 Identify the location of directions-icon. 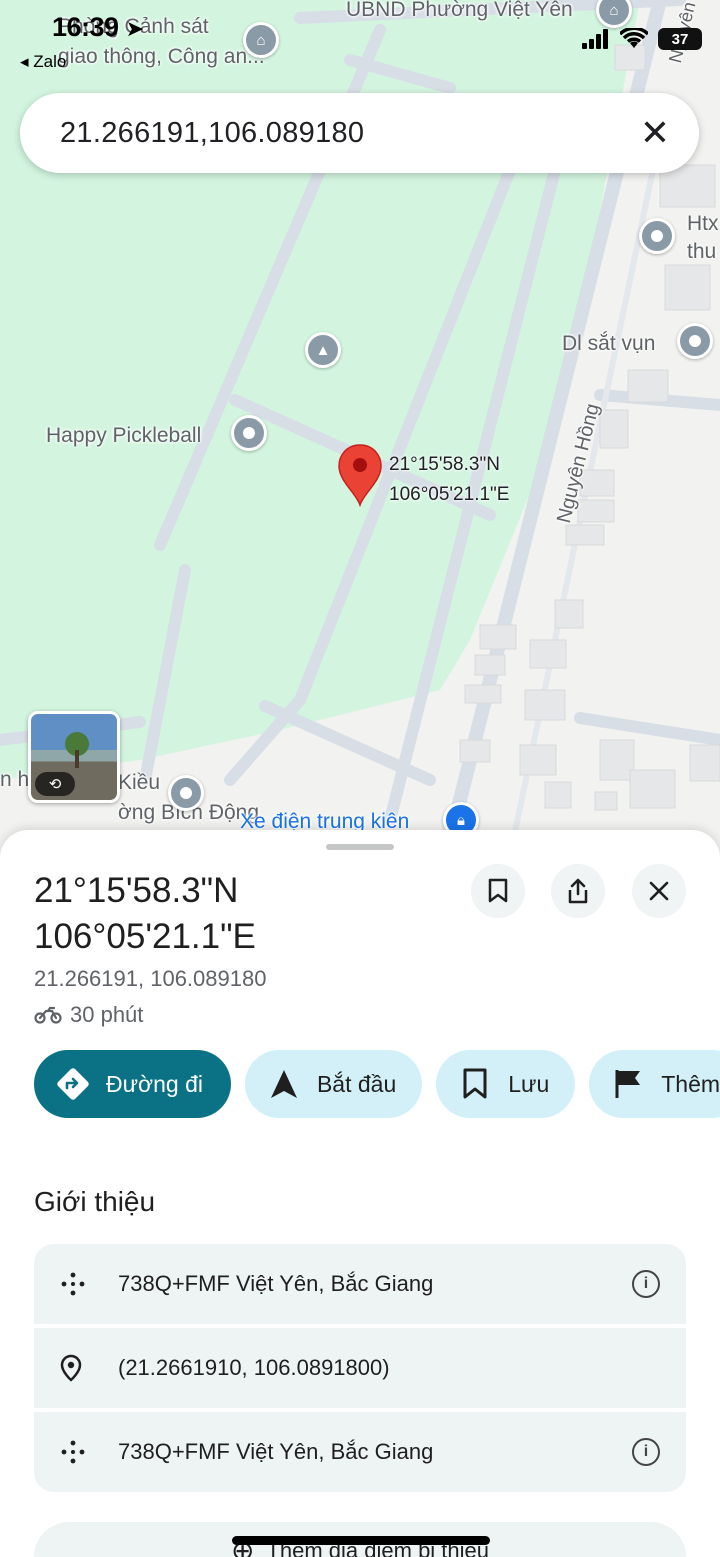
(73, 1084).